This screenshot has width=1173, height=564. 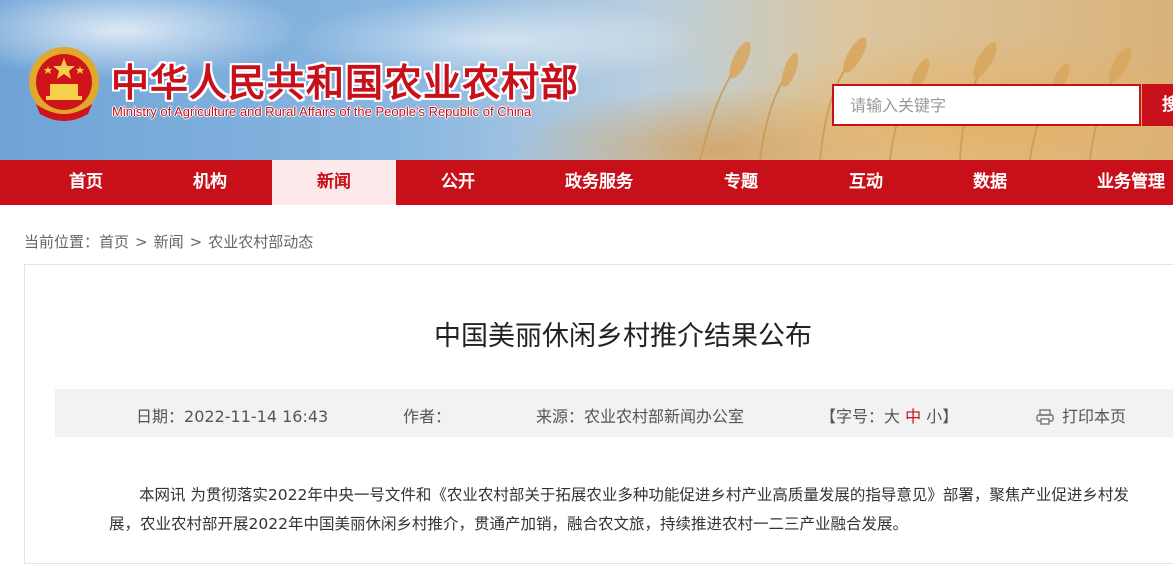 I want to click on search-box, so click(x=986, y=105).